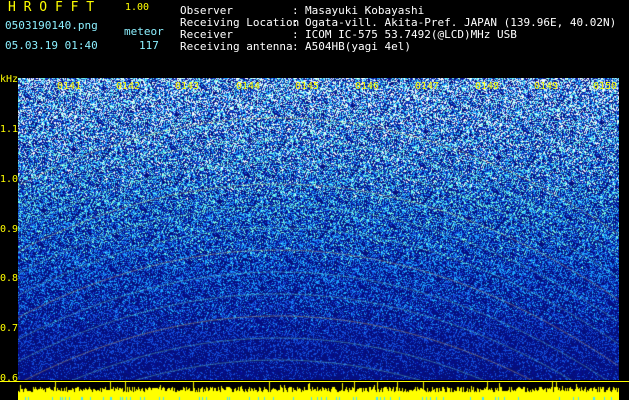 This screenshot has width=629, height=400. I want to click on x-tick-label: 0146, so click(367, 86).